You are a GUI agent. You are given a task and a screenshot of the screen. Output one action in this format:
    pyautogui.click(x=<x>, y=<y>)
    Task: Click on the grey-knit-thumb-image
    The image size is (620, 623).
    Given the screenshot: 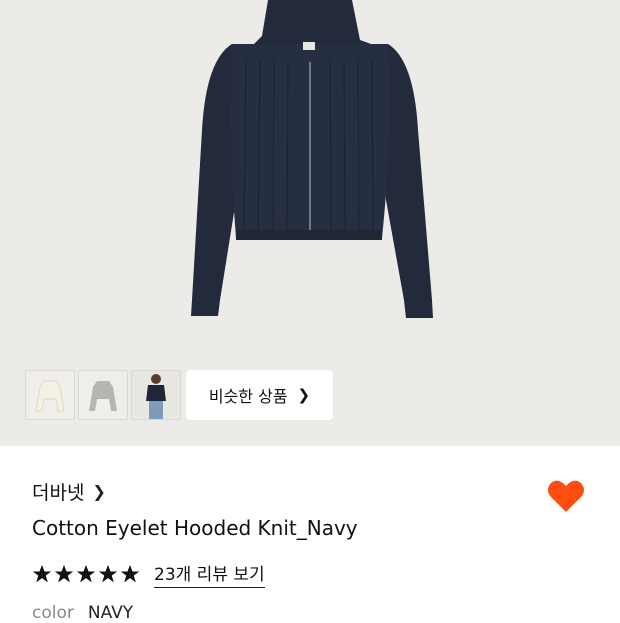 What is the action you would take?
    pyautogui.click(x=103, y=395)
    